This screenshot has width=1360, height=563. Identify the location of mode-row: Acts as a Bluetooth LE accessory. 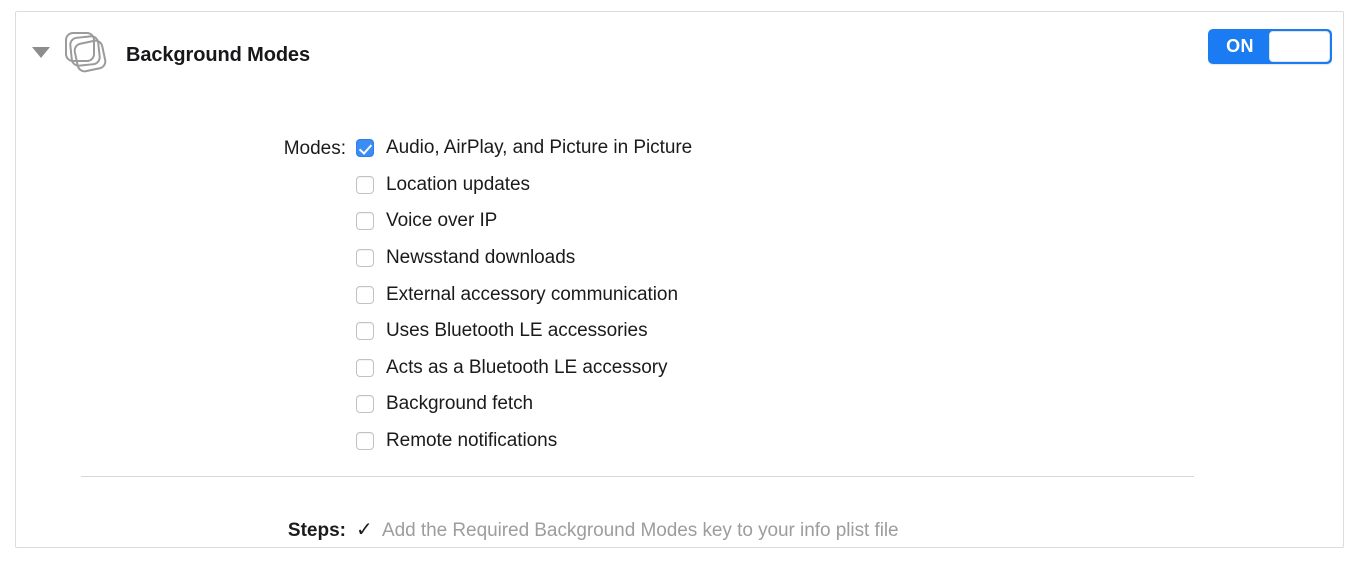
(524, 368).